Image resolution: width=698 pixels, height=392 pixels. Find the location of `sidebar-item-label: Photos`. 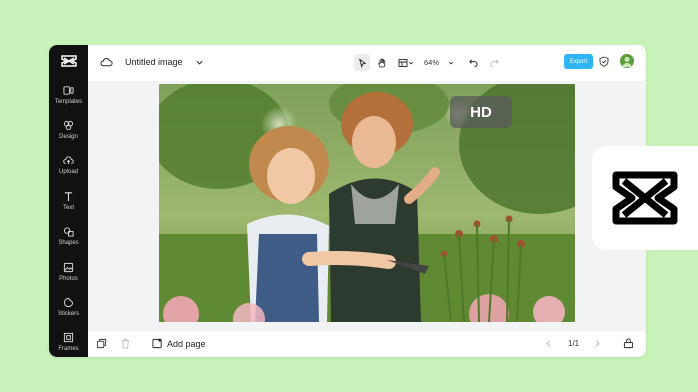

sidebar-item-label: Photos is located at coordinates (68, 279).